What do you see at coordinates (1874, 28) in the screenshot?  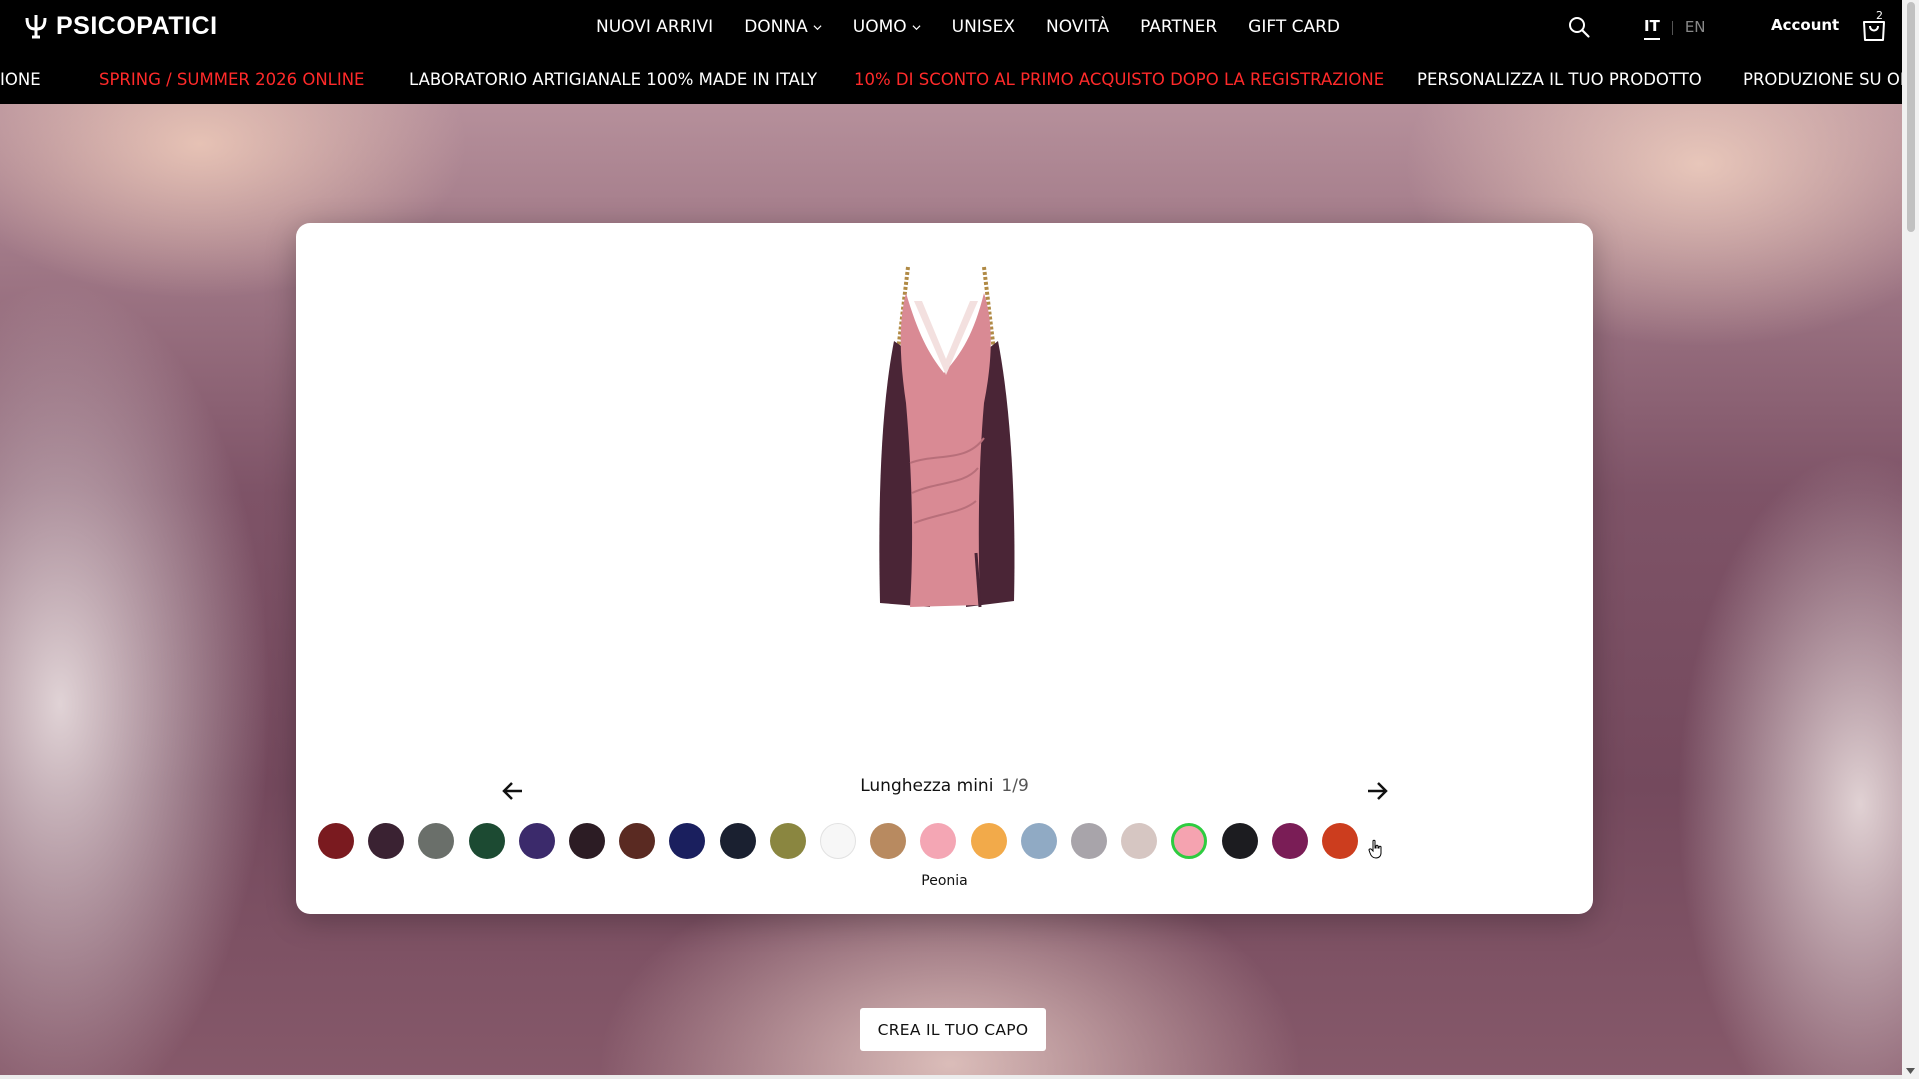 I see `shopping-bag-icon` at bounding box center [1874, 28].